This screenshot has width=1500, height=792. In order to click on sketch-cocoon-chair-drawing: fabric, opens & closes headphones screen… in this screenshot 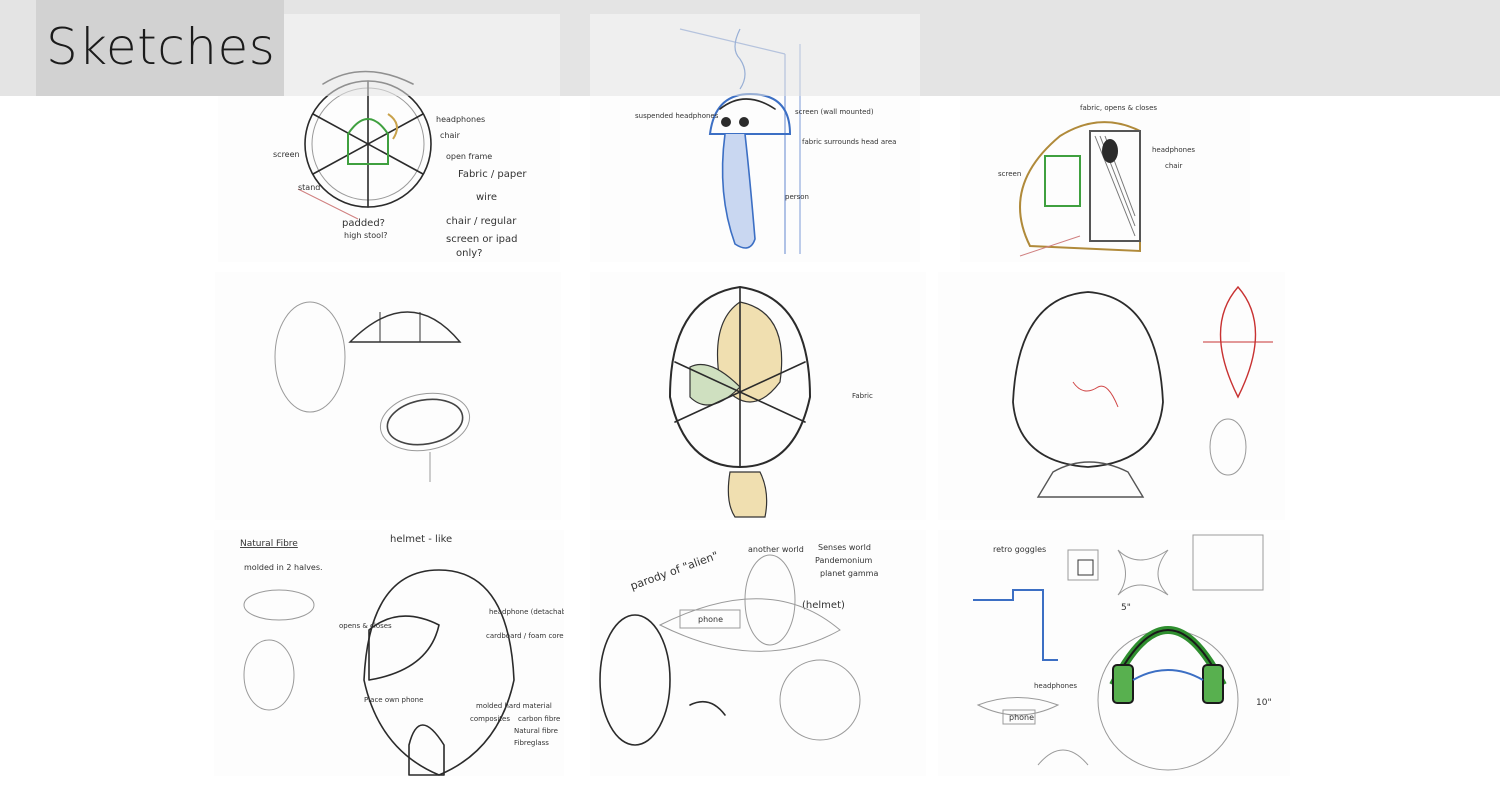, I will do `click(1096, 180)`.